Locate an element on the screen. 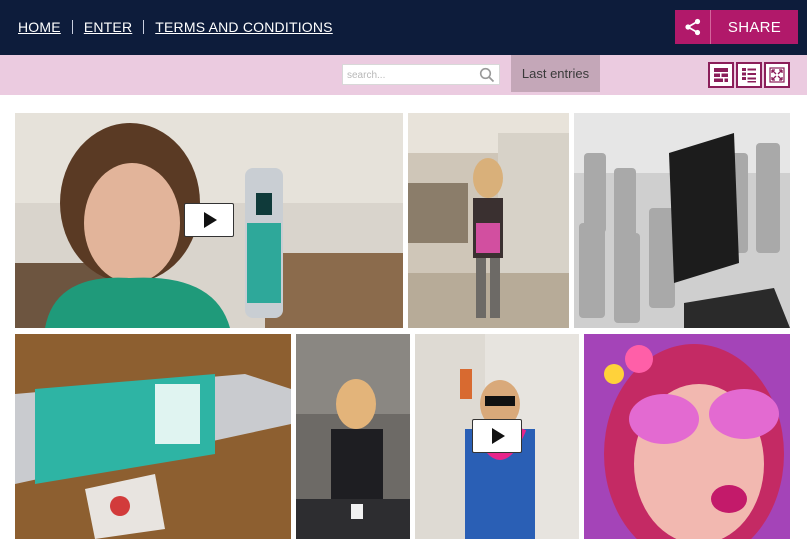 Image resolution: width=807 pixels, height=544 pixels. nav-terms-link: TERMS AND CONDITIONS is located at coordinates (243, 27).